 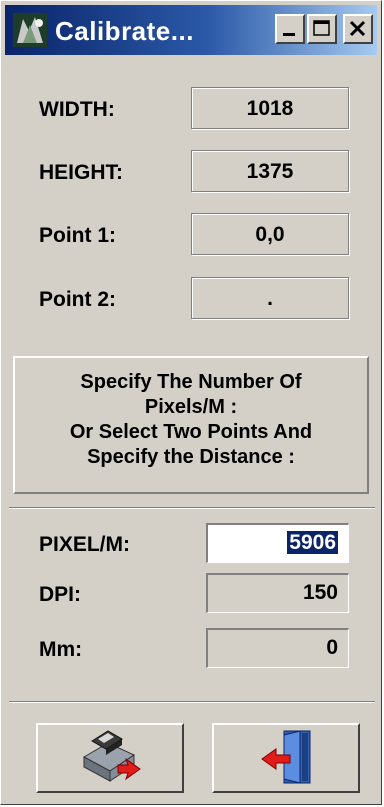 I want to click on point2-value: ., so click(x=270, y=298).